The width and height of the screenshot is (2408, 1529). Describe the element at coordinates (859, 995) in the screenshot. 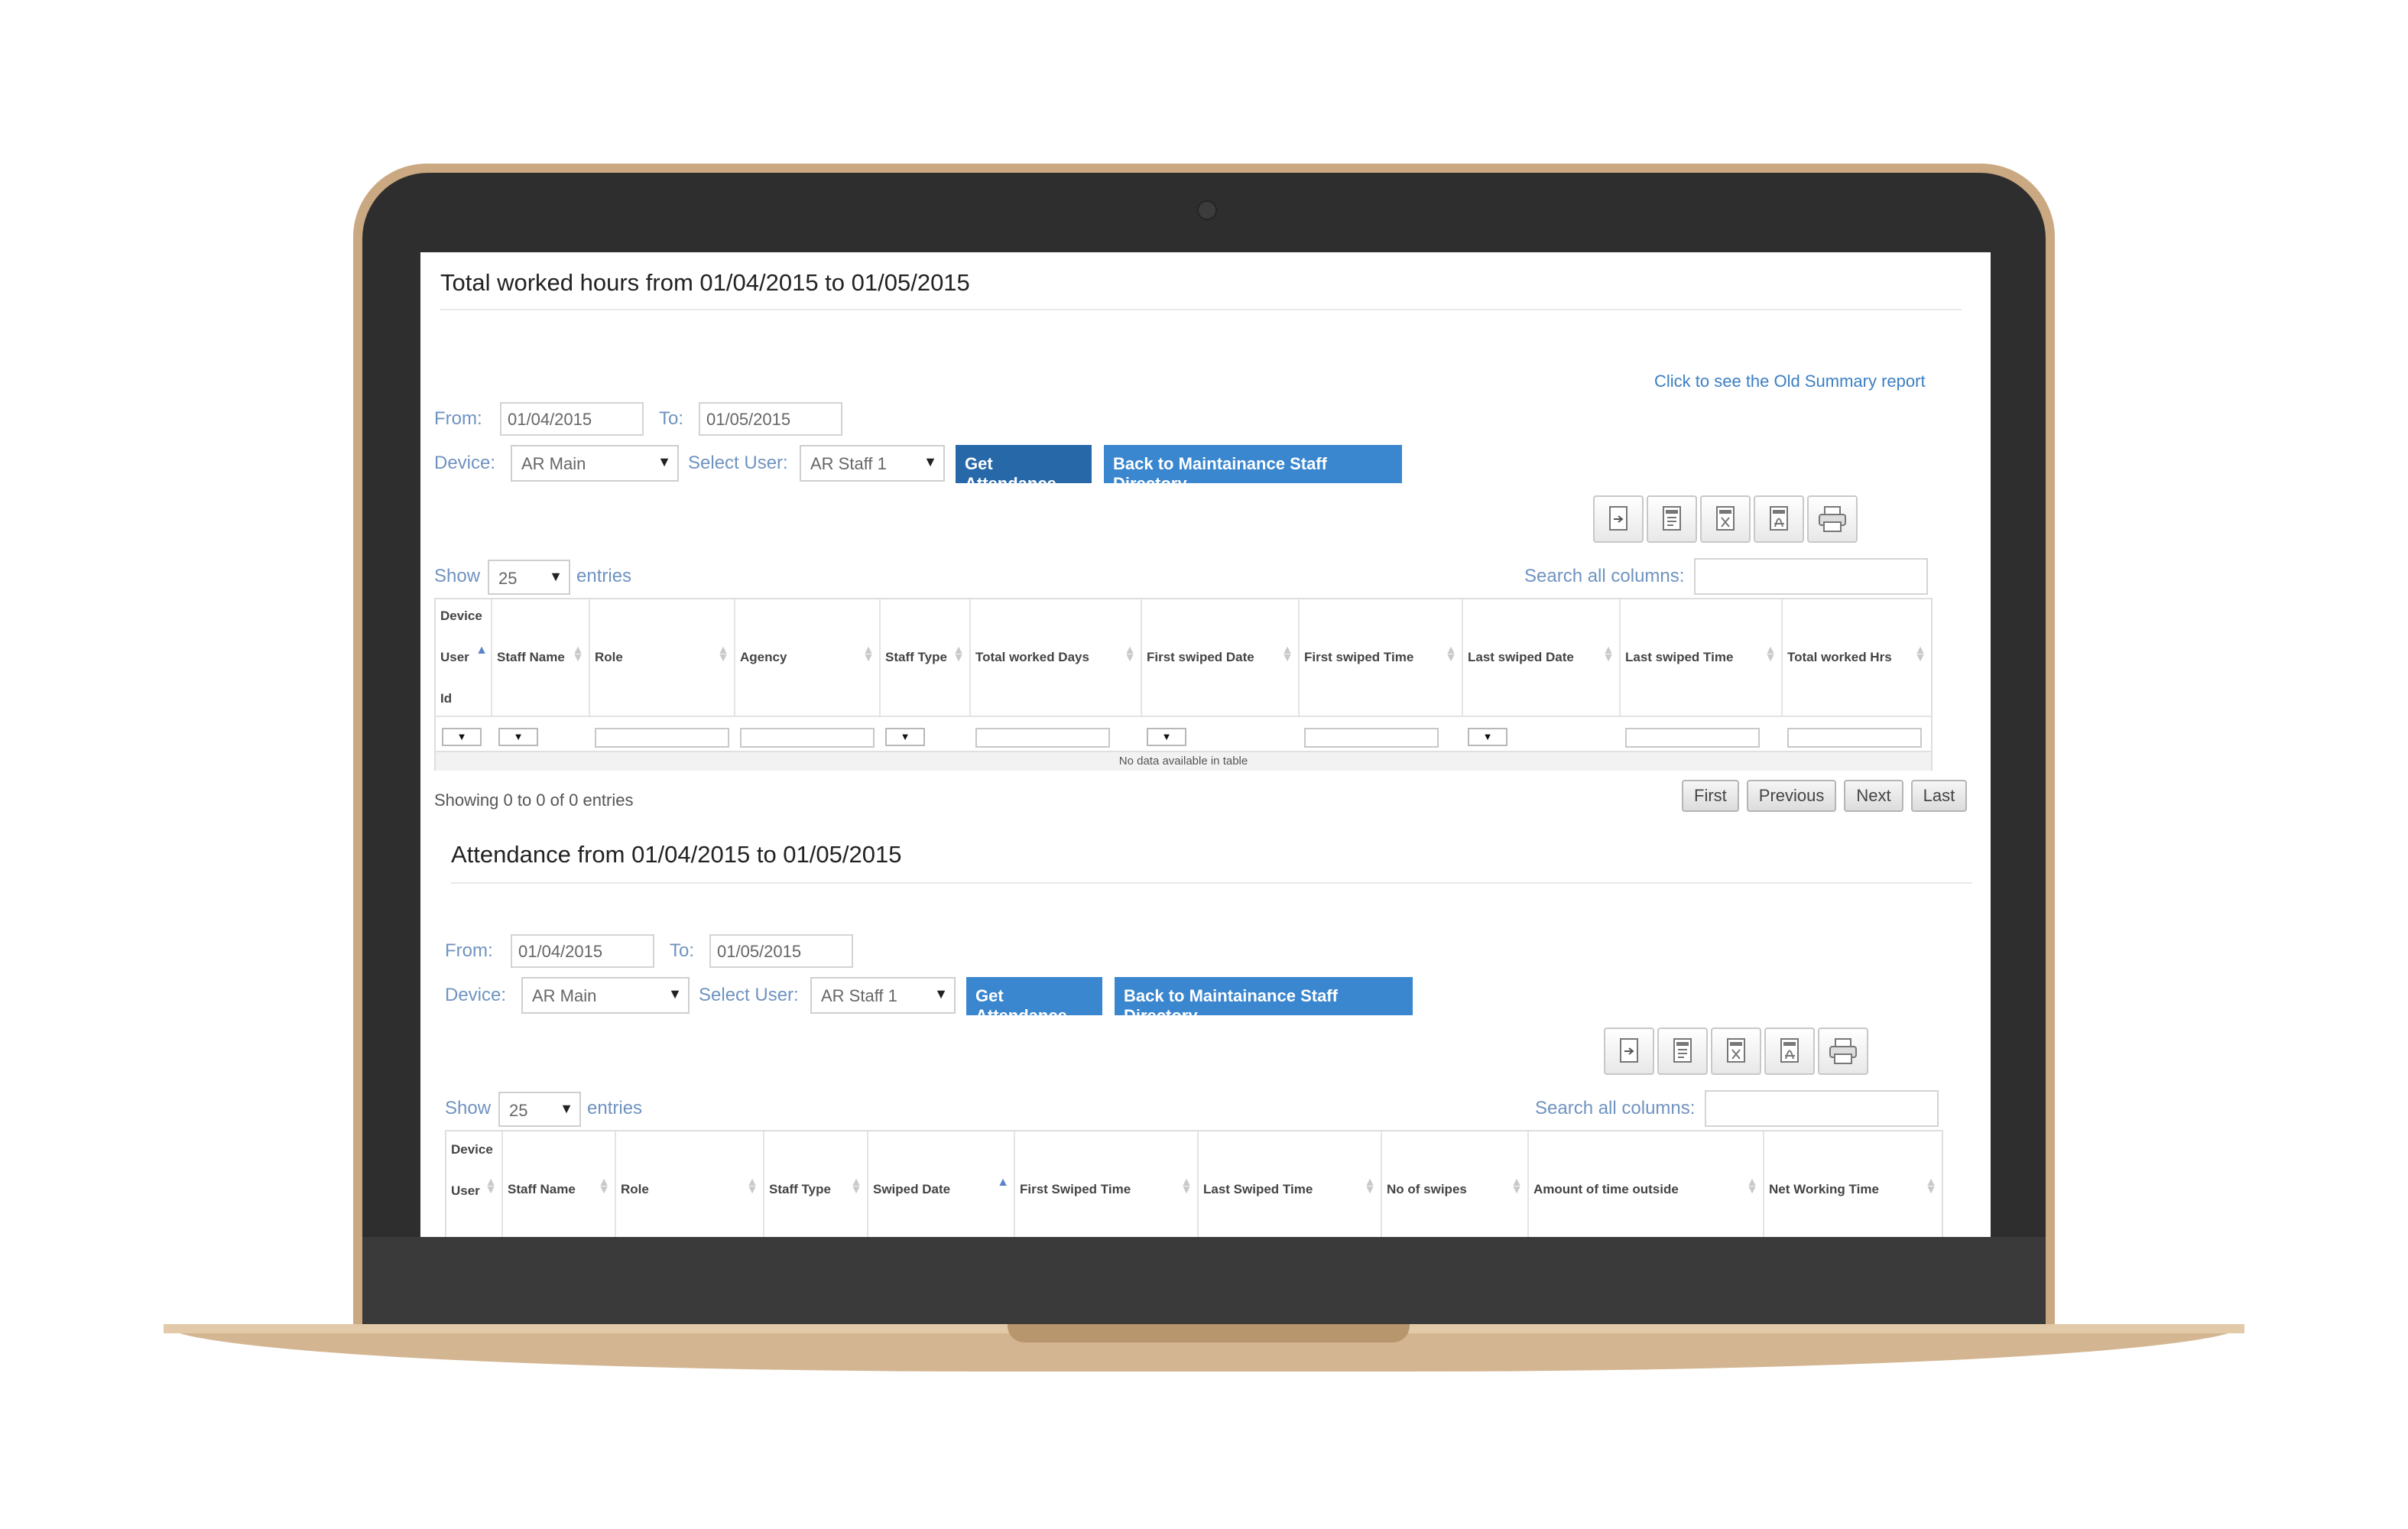

I see `user-select-value: AR Staff 1` at that location.